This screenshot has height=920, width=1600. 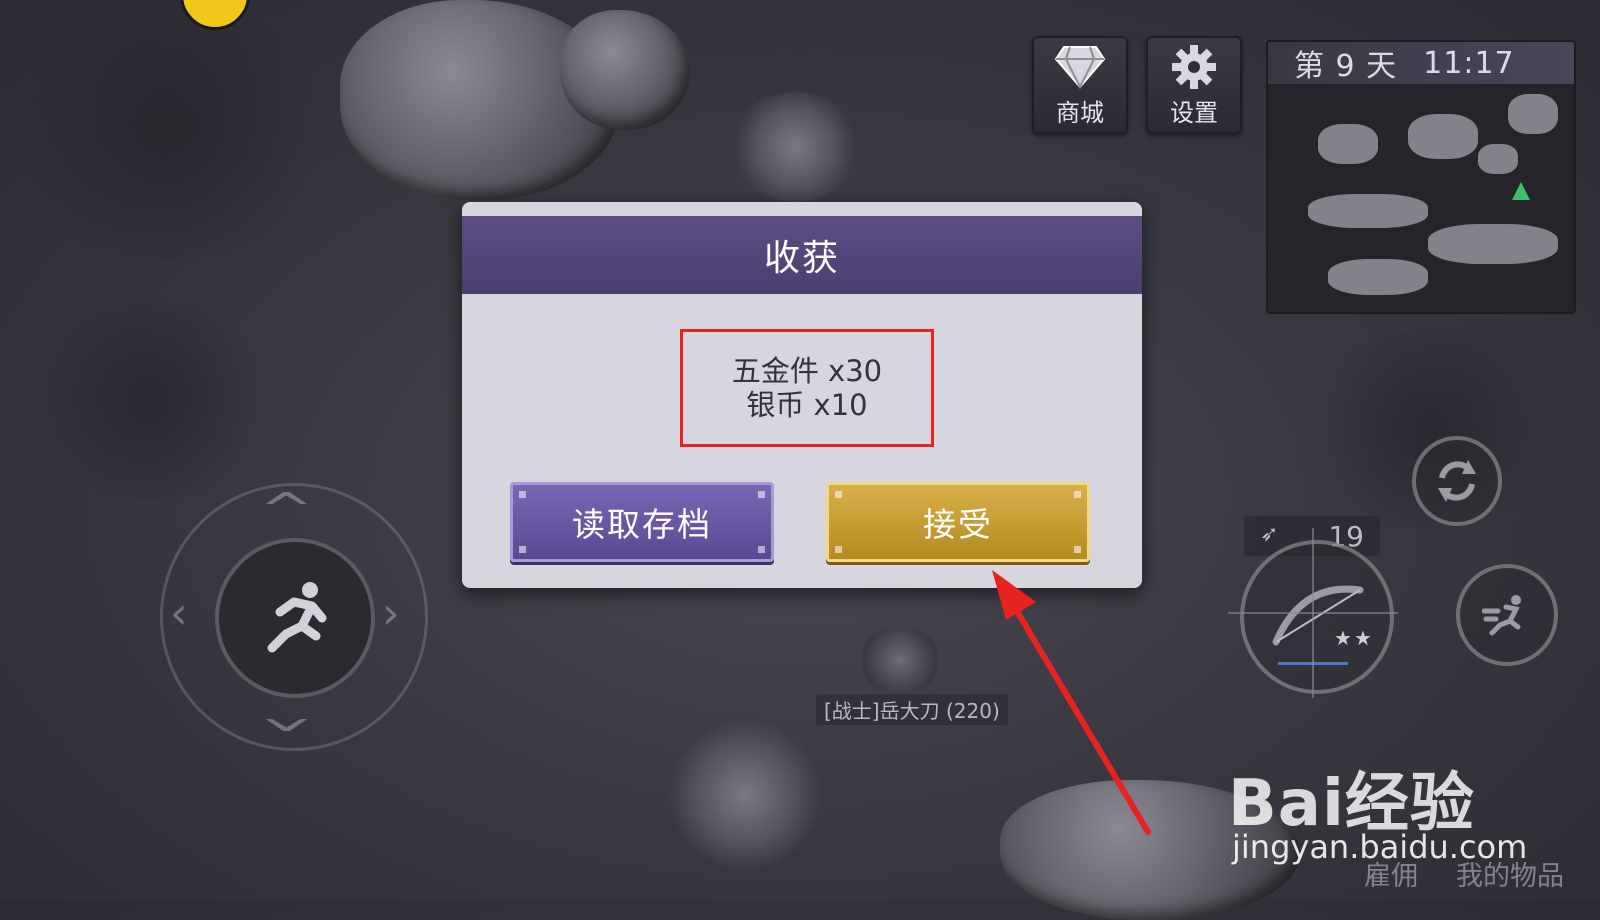 I want to click on accept-label: 接受, so click(x=958, y=524).